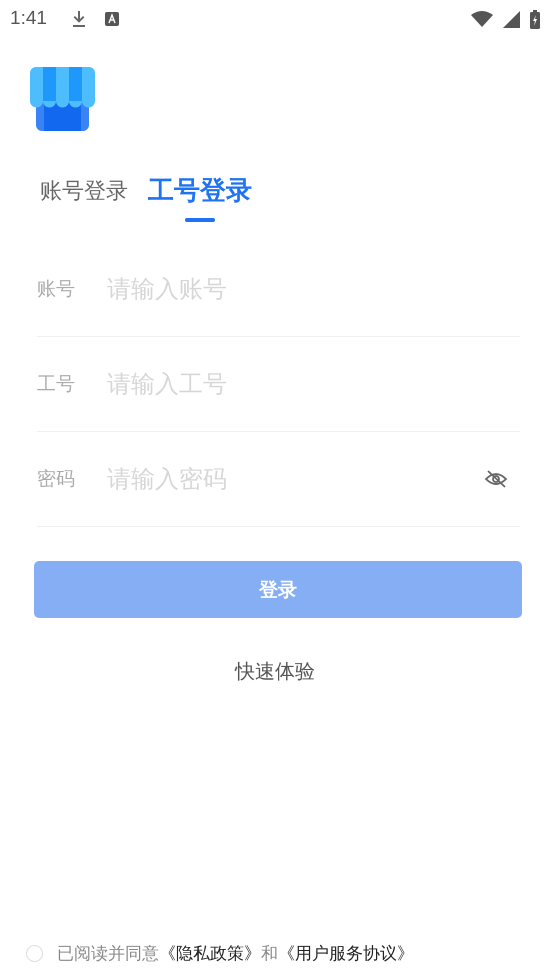 The height and width of the screenshot is (979, 550). I want to click on wifi-icon, so click(482, 19).